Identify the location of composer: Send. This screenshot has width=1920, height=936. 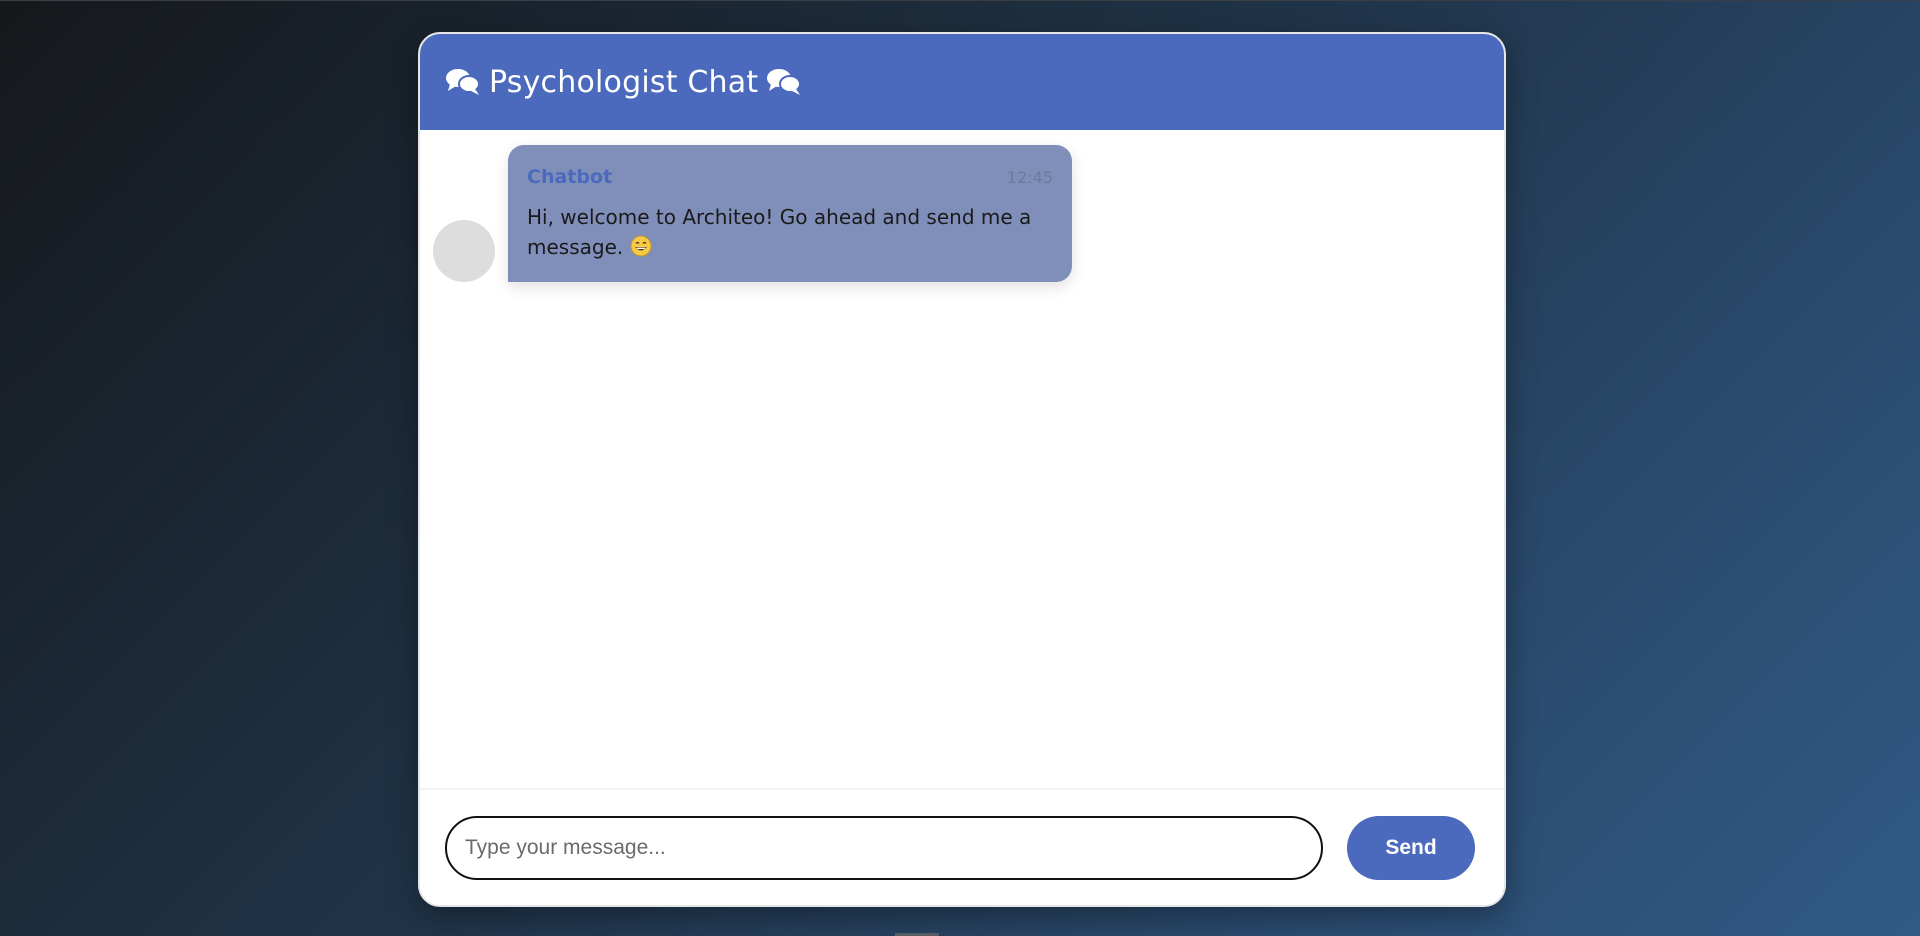
(962, 846).